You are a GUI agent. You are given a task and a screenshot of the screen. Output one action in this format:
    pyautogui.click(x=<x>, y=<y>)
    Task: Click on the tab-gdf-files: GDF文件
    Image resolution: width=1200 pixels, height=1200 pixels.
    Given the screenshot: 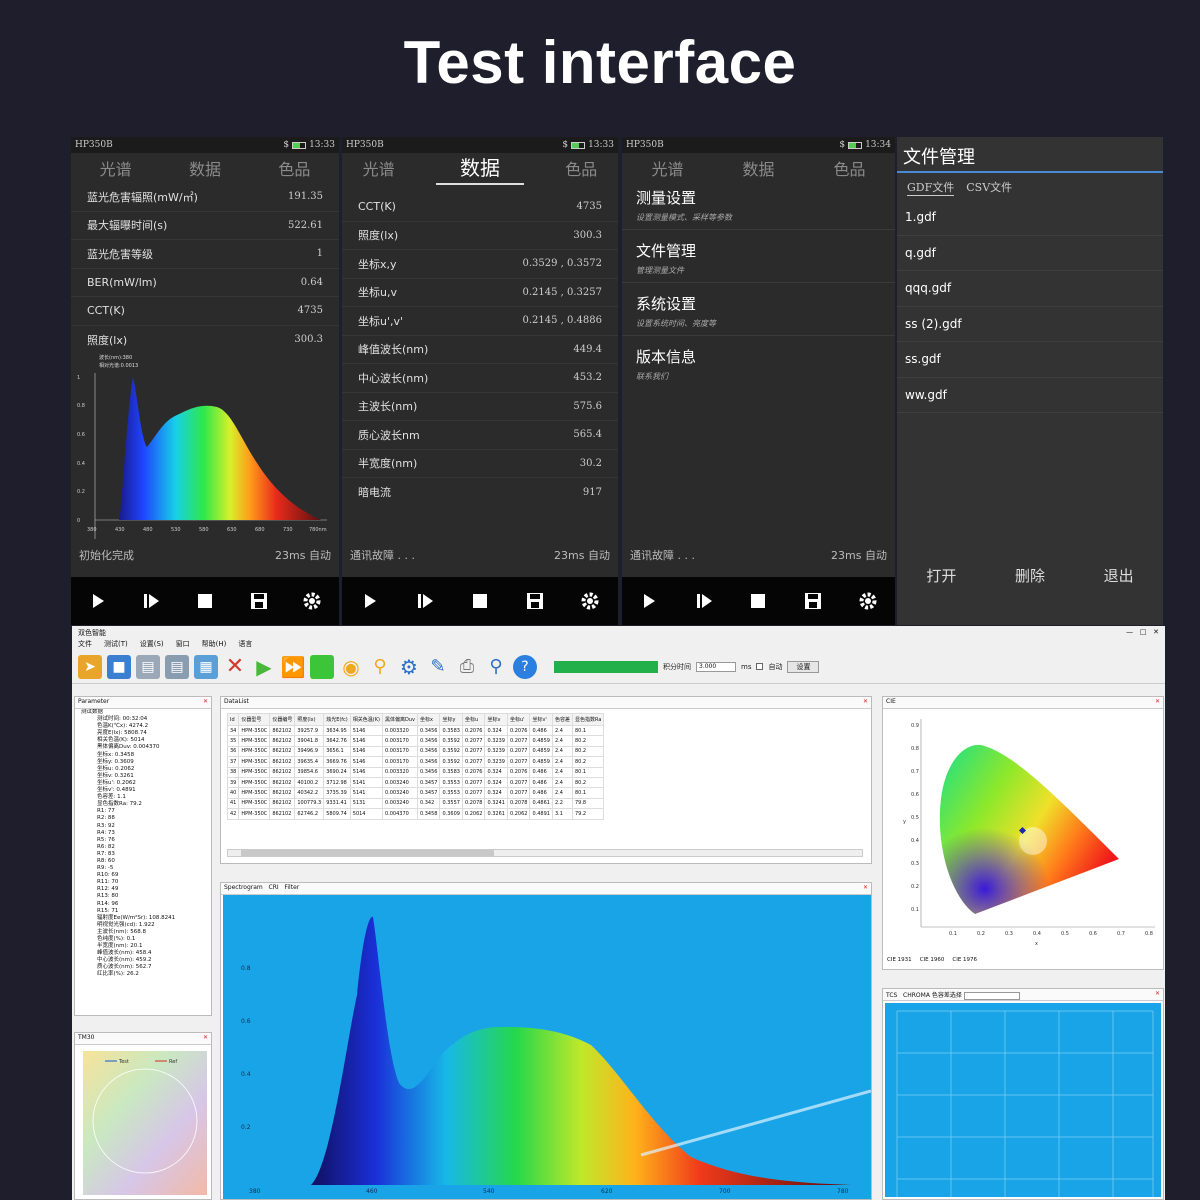 What is the action you would take?
    pyautogui.click(x=931, y=187)
    